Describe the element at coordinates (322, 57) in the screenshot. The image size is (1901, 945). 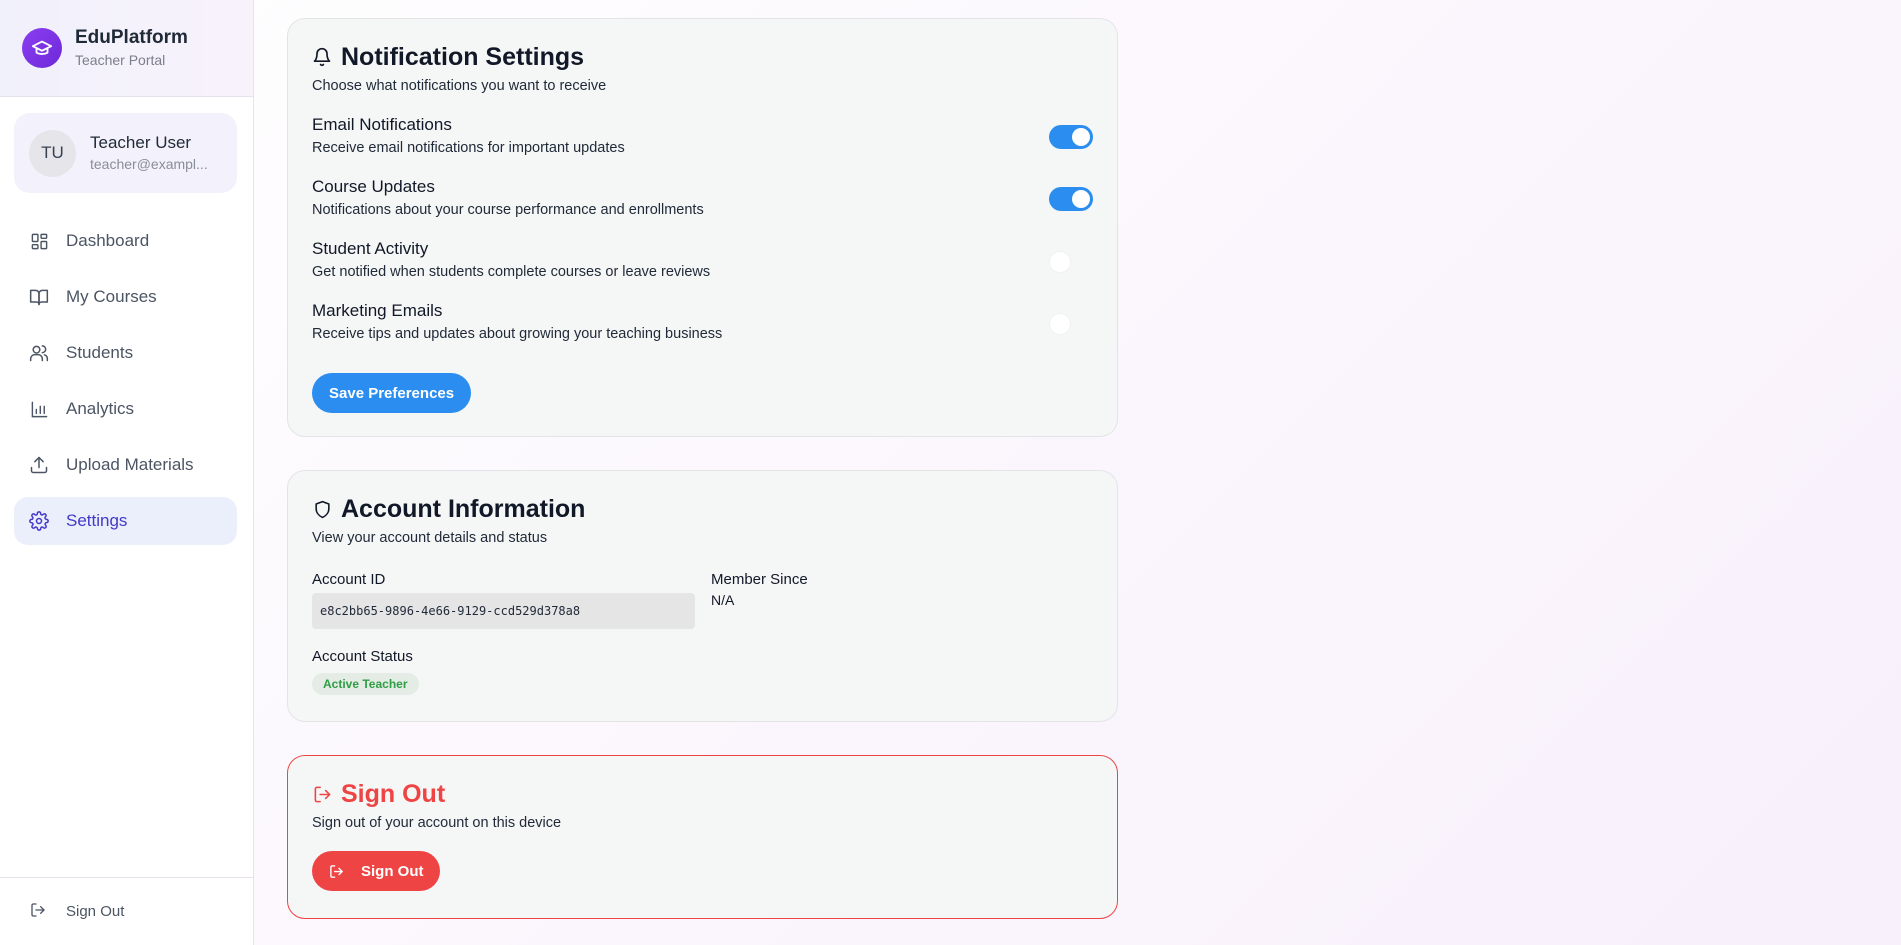
I see `bell-icon` at that location.